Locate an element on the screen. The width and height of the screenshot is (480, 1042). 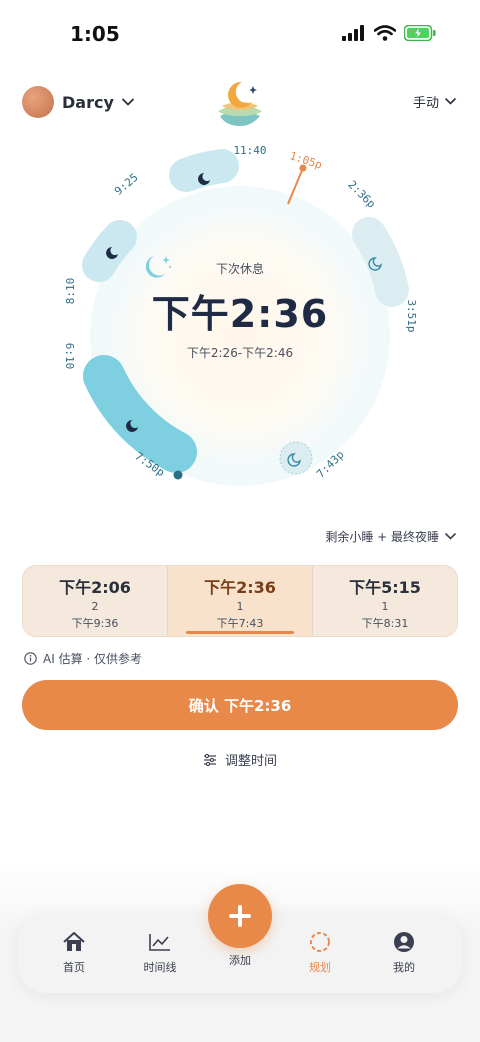
mode-dropdown: 手动 is located at coordinates (434, 101).